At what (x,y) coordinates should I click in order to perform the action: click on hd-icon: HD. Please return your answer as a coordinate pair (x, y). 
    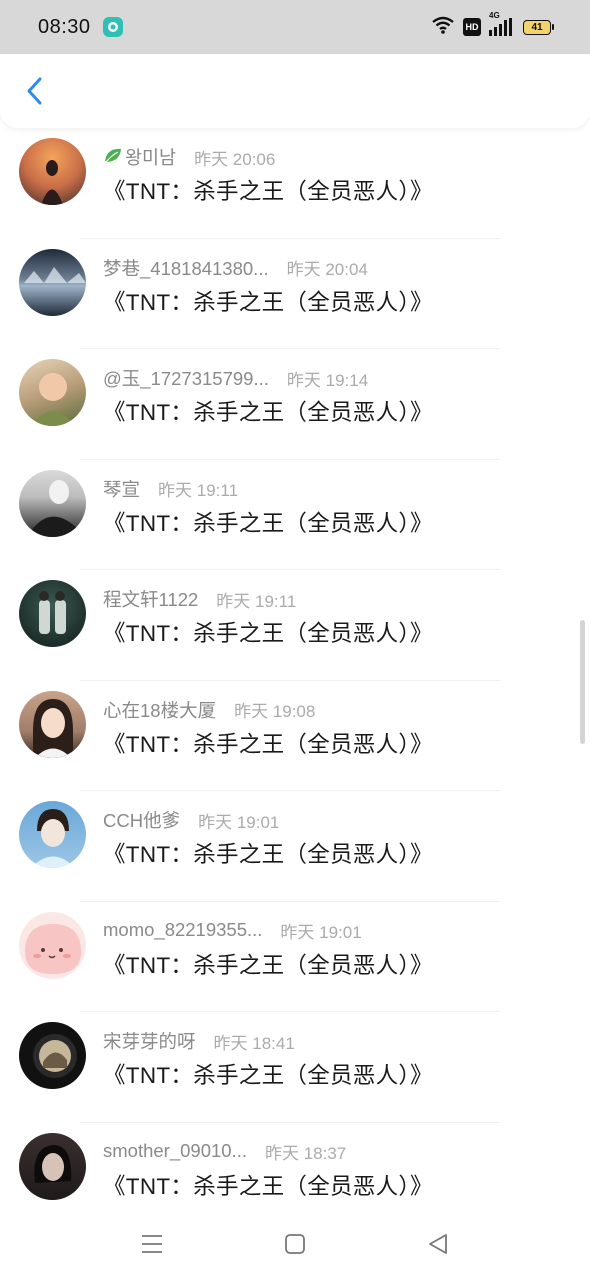
    Looking at the image, I should click on (472, 27).